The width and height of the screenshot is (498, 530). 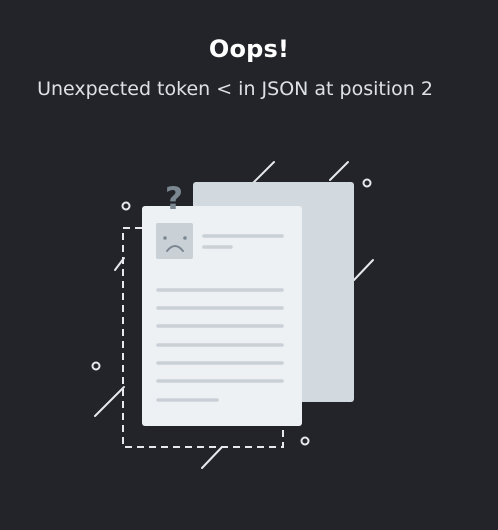 What do you see at coordinates (174, 241) in the screenshot?
I see `sad-face-icon` at bounding box center [174, 241].